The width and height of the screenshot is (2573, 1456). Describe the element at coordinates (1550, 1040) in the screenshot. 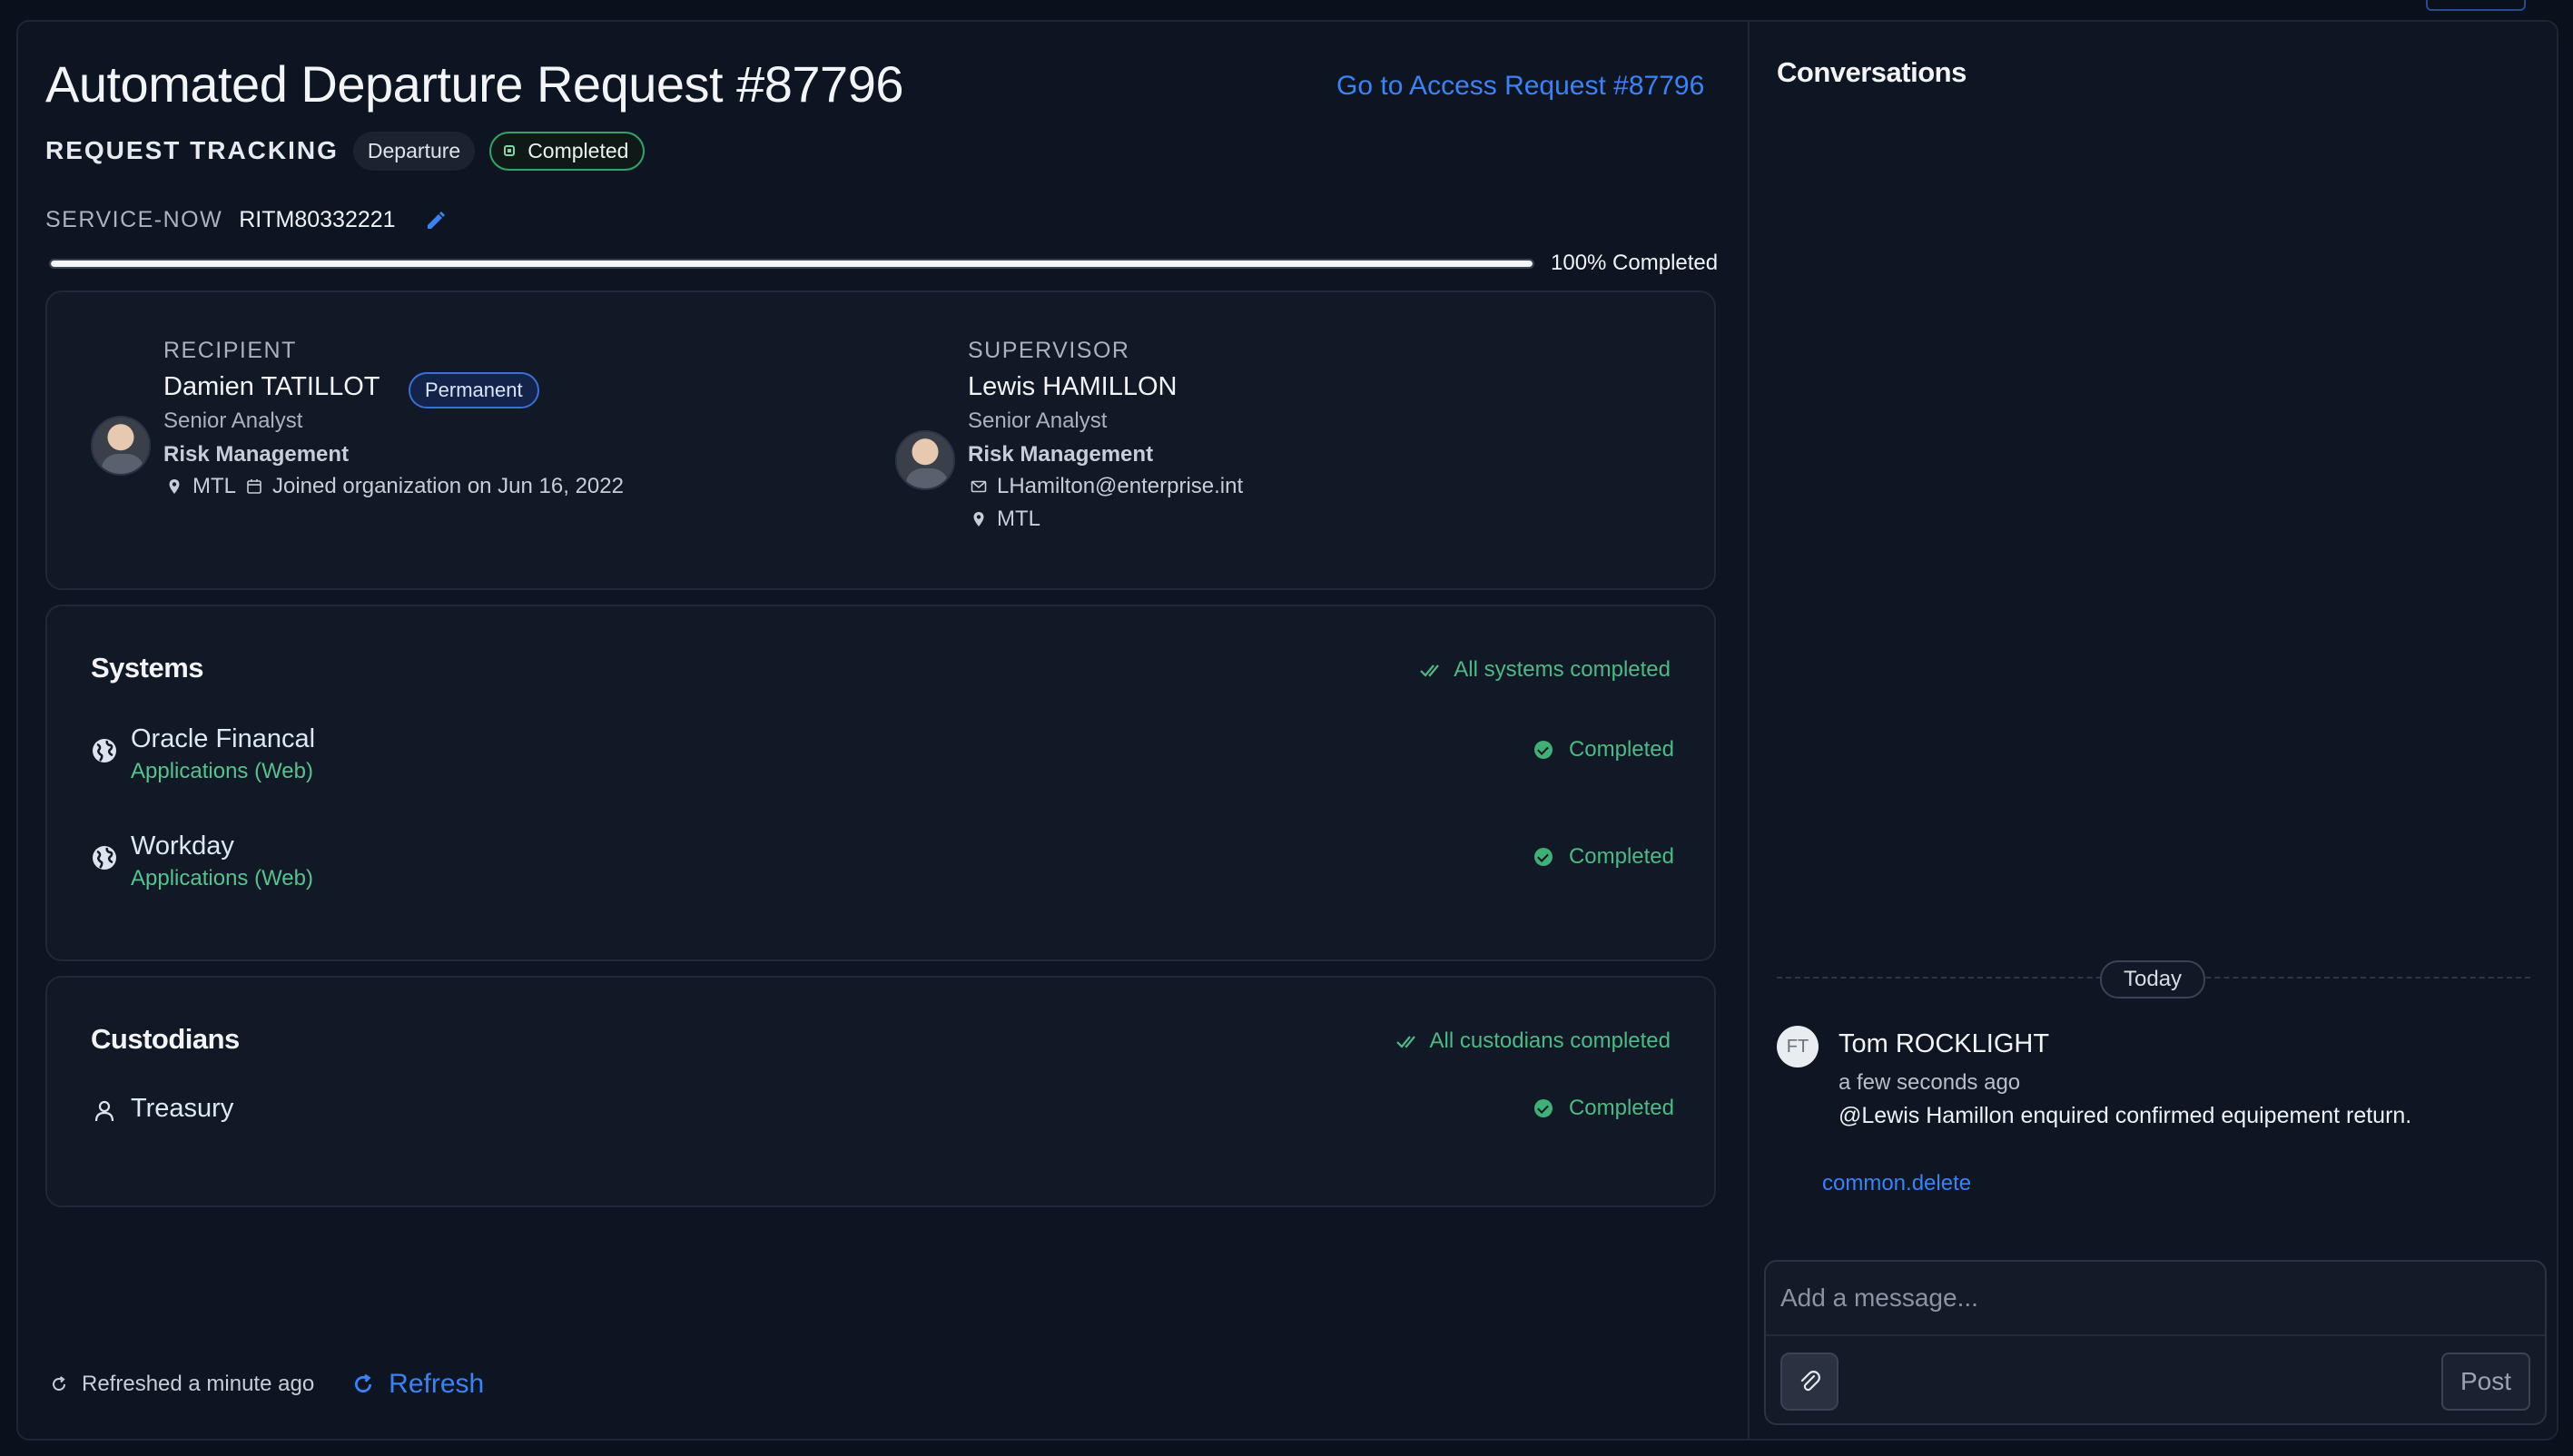

I see `custodians-status-label: All custodians completed` at that location.